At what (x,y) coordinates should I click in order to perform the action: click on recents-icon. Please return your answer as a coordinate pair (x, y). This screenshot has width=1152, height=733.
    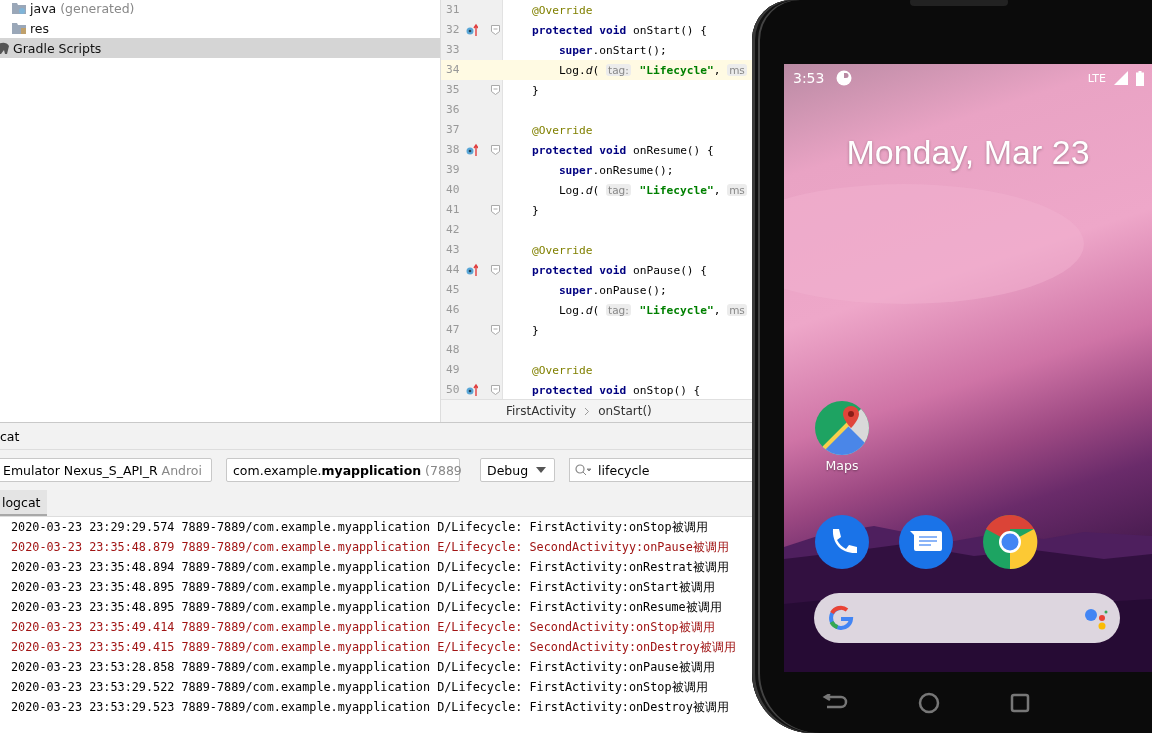
    Looking at the image, I should click on (1020, 702).